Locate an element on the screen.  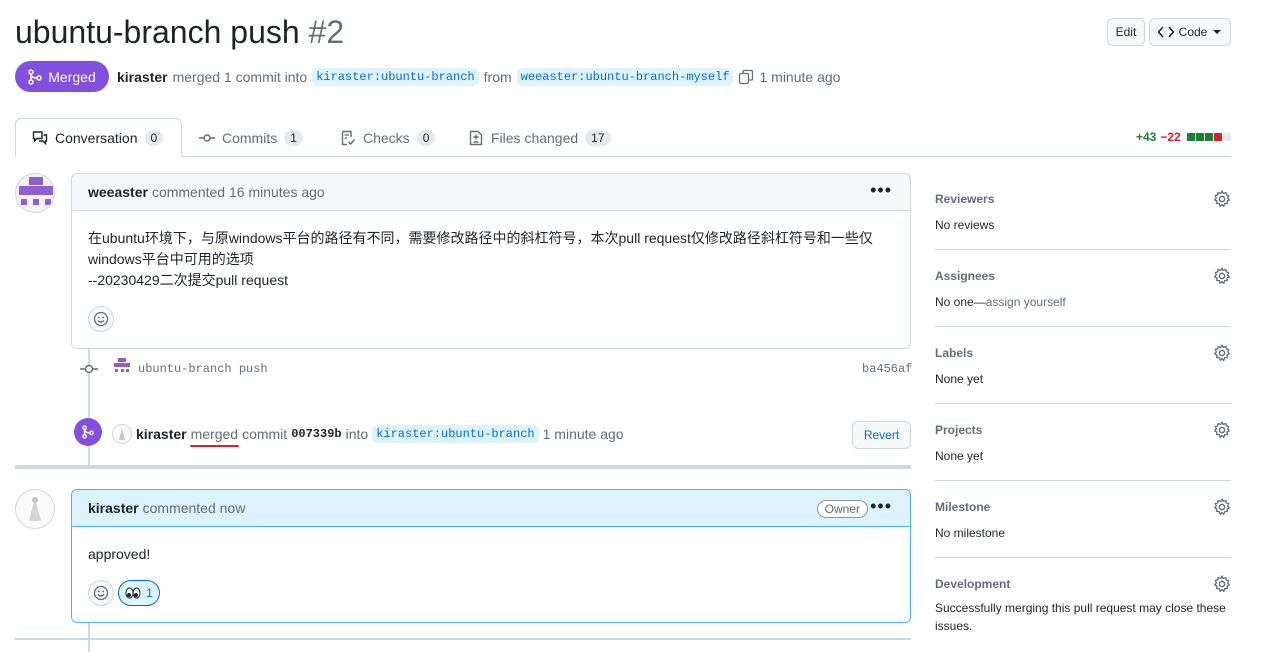
development-heading: Development is located at coordinates (973, 584).